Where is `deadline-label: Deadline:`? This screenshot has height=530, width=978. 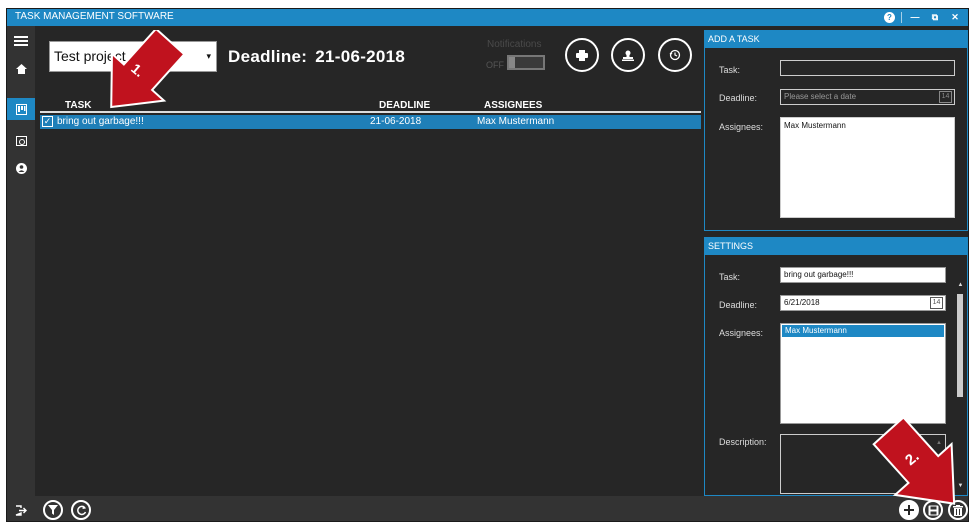
deadline-label: Deadline: is located at coordinates (268, 56).